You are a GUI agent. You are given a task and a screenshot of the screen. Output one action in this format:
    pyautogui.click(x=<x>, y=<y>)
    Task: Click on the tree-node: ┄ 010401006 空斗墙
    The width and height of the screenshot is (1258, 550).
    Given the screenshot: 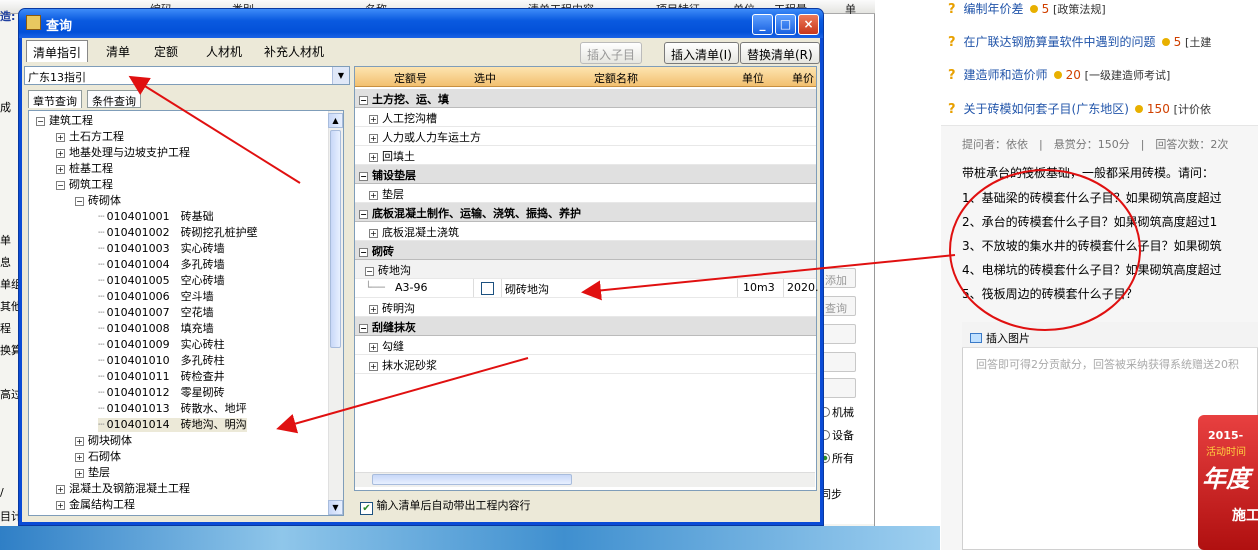 What is the action you would take?
    pyautogui.click(x=156, y=297)
    